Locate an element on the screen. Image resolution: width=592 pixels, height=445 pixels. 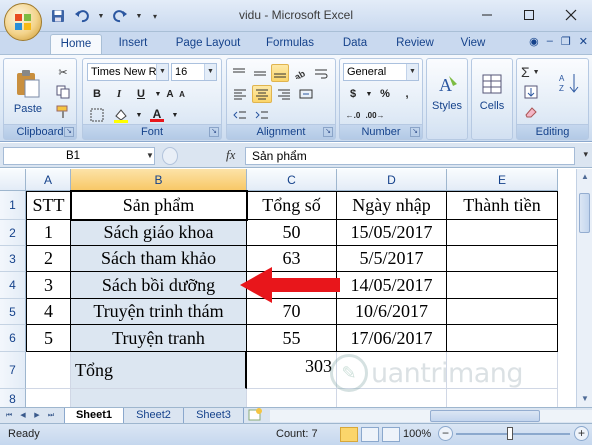
close-workbook-icon: ✕ is located at coordinates (583, 41).